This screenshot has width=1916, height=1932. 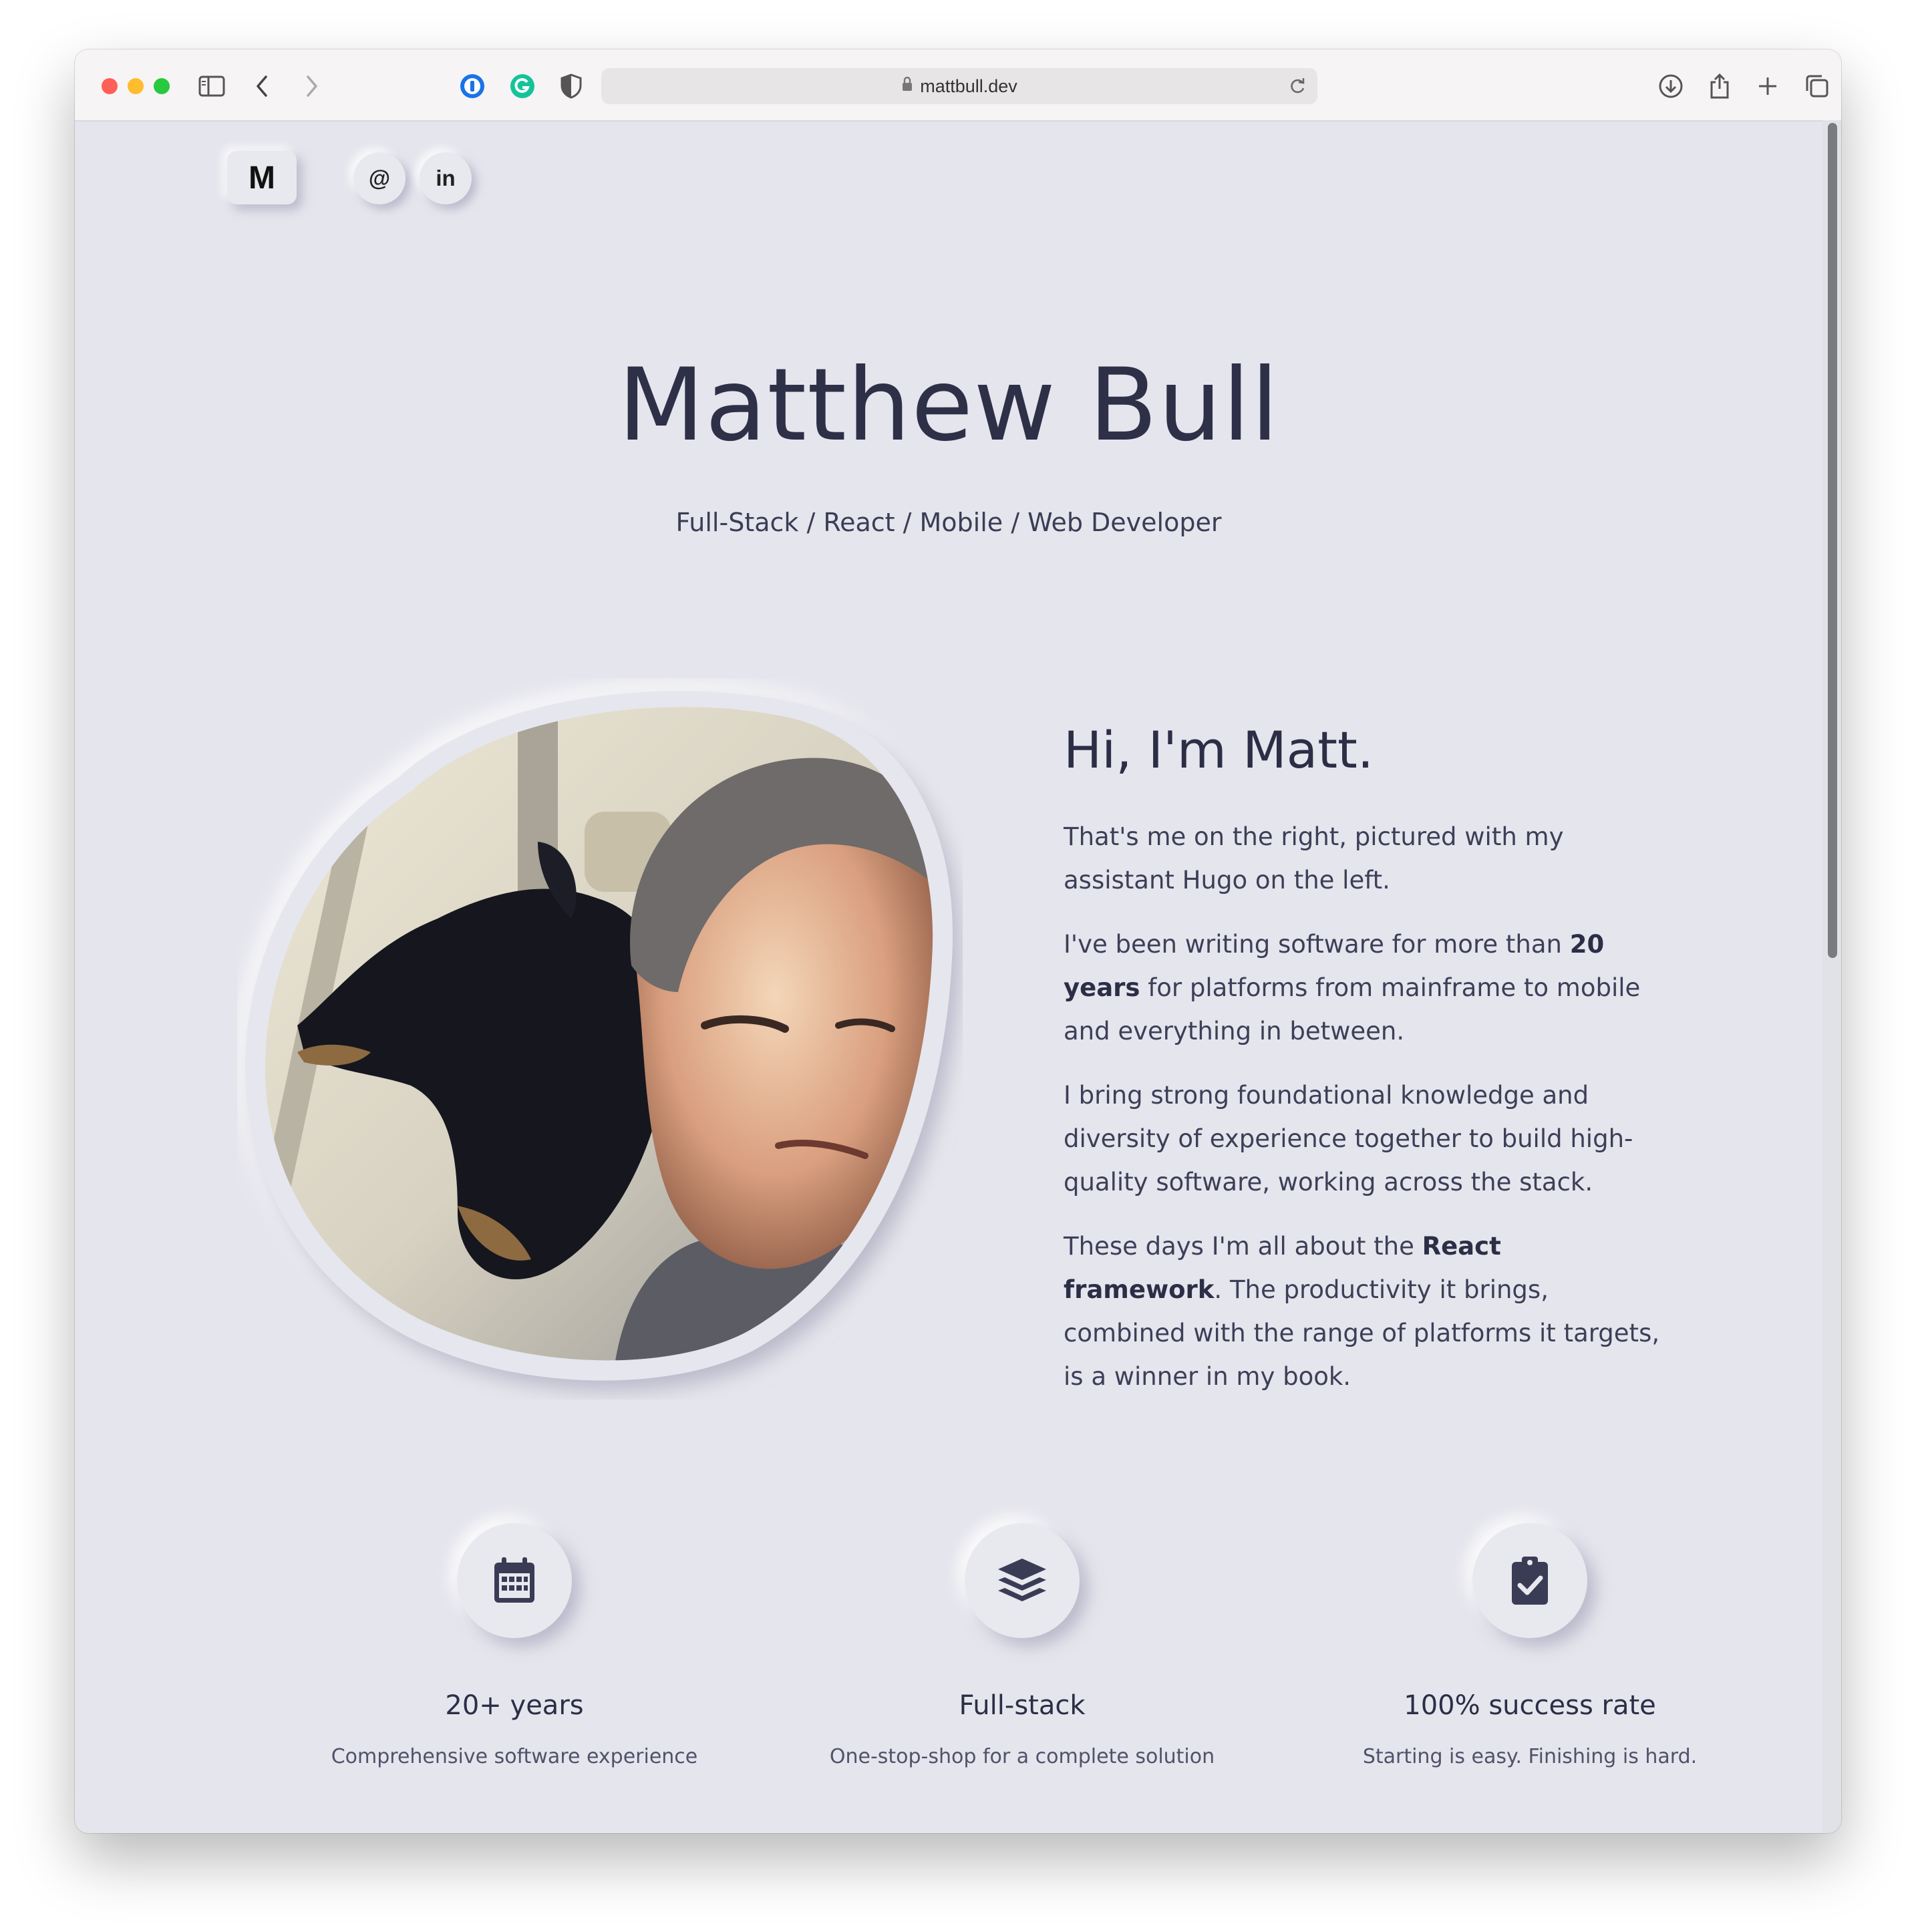 What do you see at coordinates (514, 1756) in the screenshot?
I see `feature-description: Comprehensive software experience` at bounding box center [514, 1756].